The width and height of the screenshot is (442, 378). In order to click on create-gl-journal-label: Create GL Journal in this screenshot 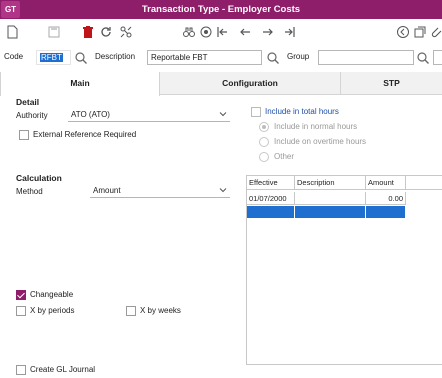, I will do `click(63, 369)`.